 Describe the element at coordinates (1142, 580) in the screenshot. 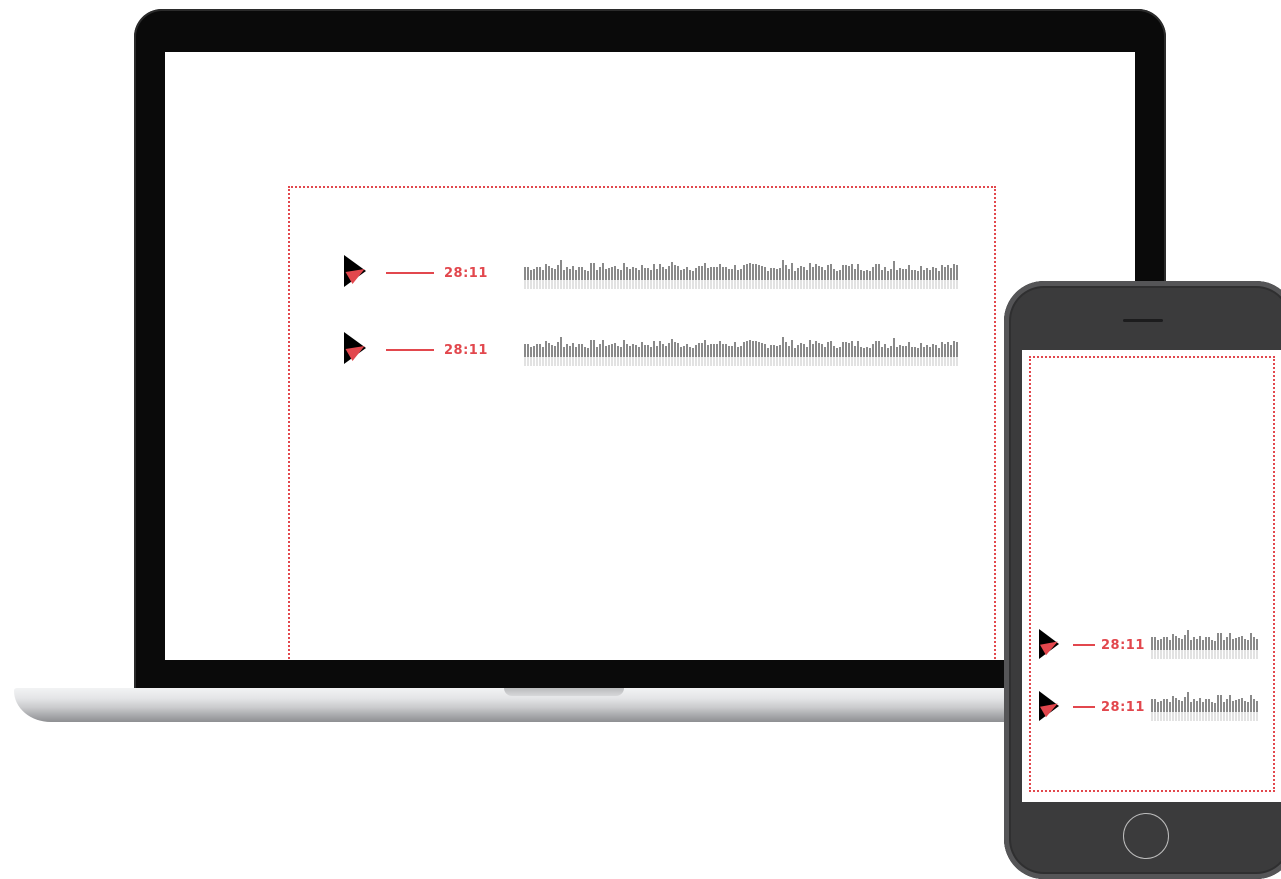

I see `phone-device: 28:11 28:11` at that location.